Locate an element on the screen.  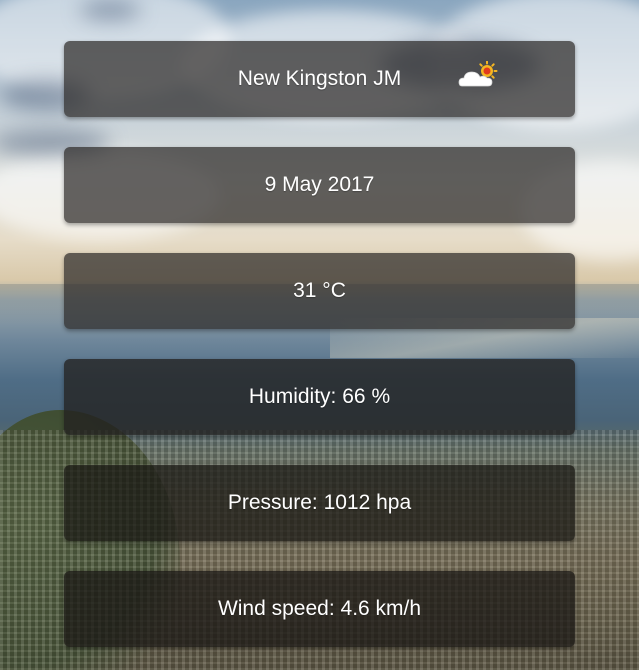
date-text: 9 May 2017 is located at coordinates (319, 184).